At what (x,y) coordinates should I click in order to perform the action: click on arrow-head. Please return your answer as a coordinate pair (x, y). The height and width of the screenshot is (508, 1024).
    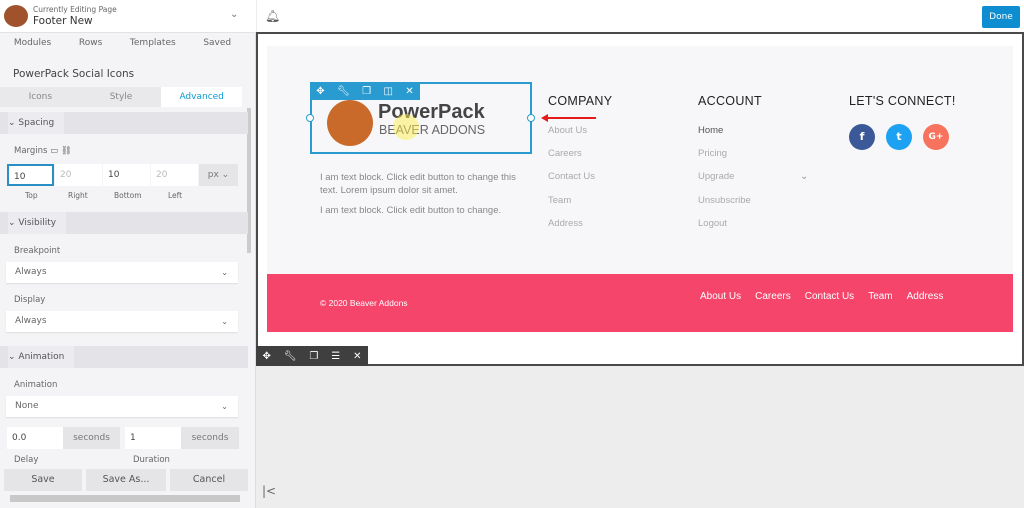
    Looking at the image, I should click on (544, 118).